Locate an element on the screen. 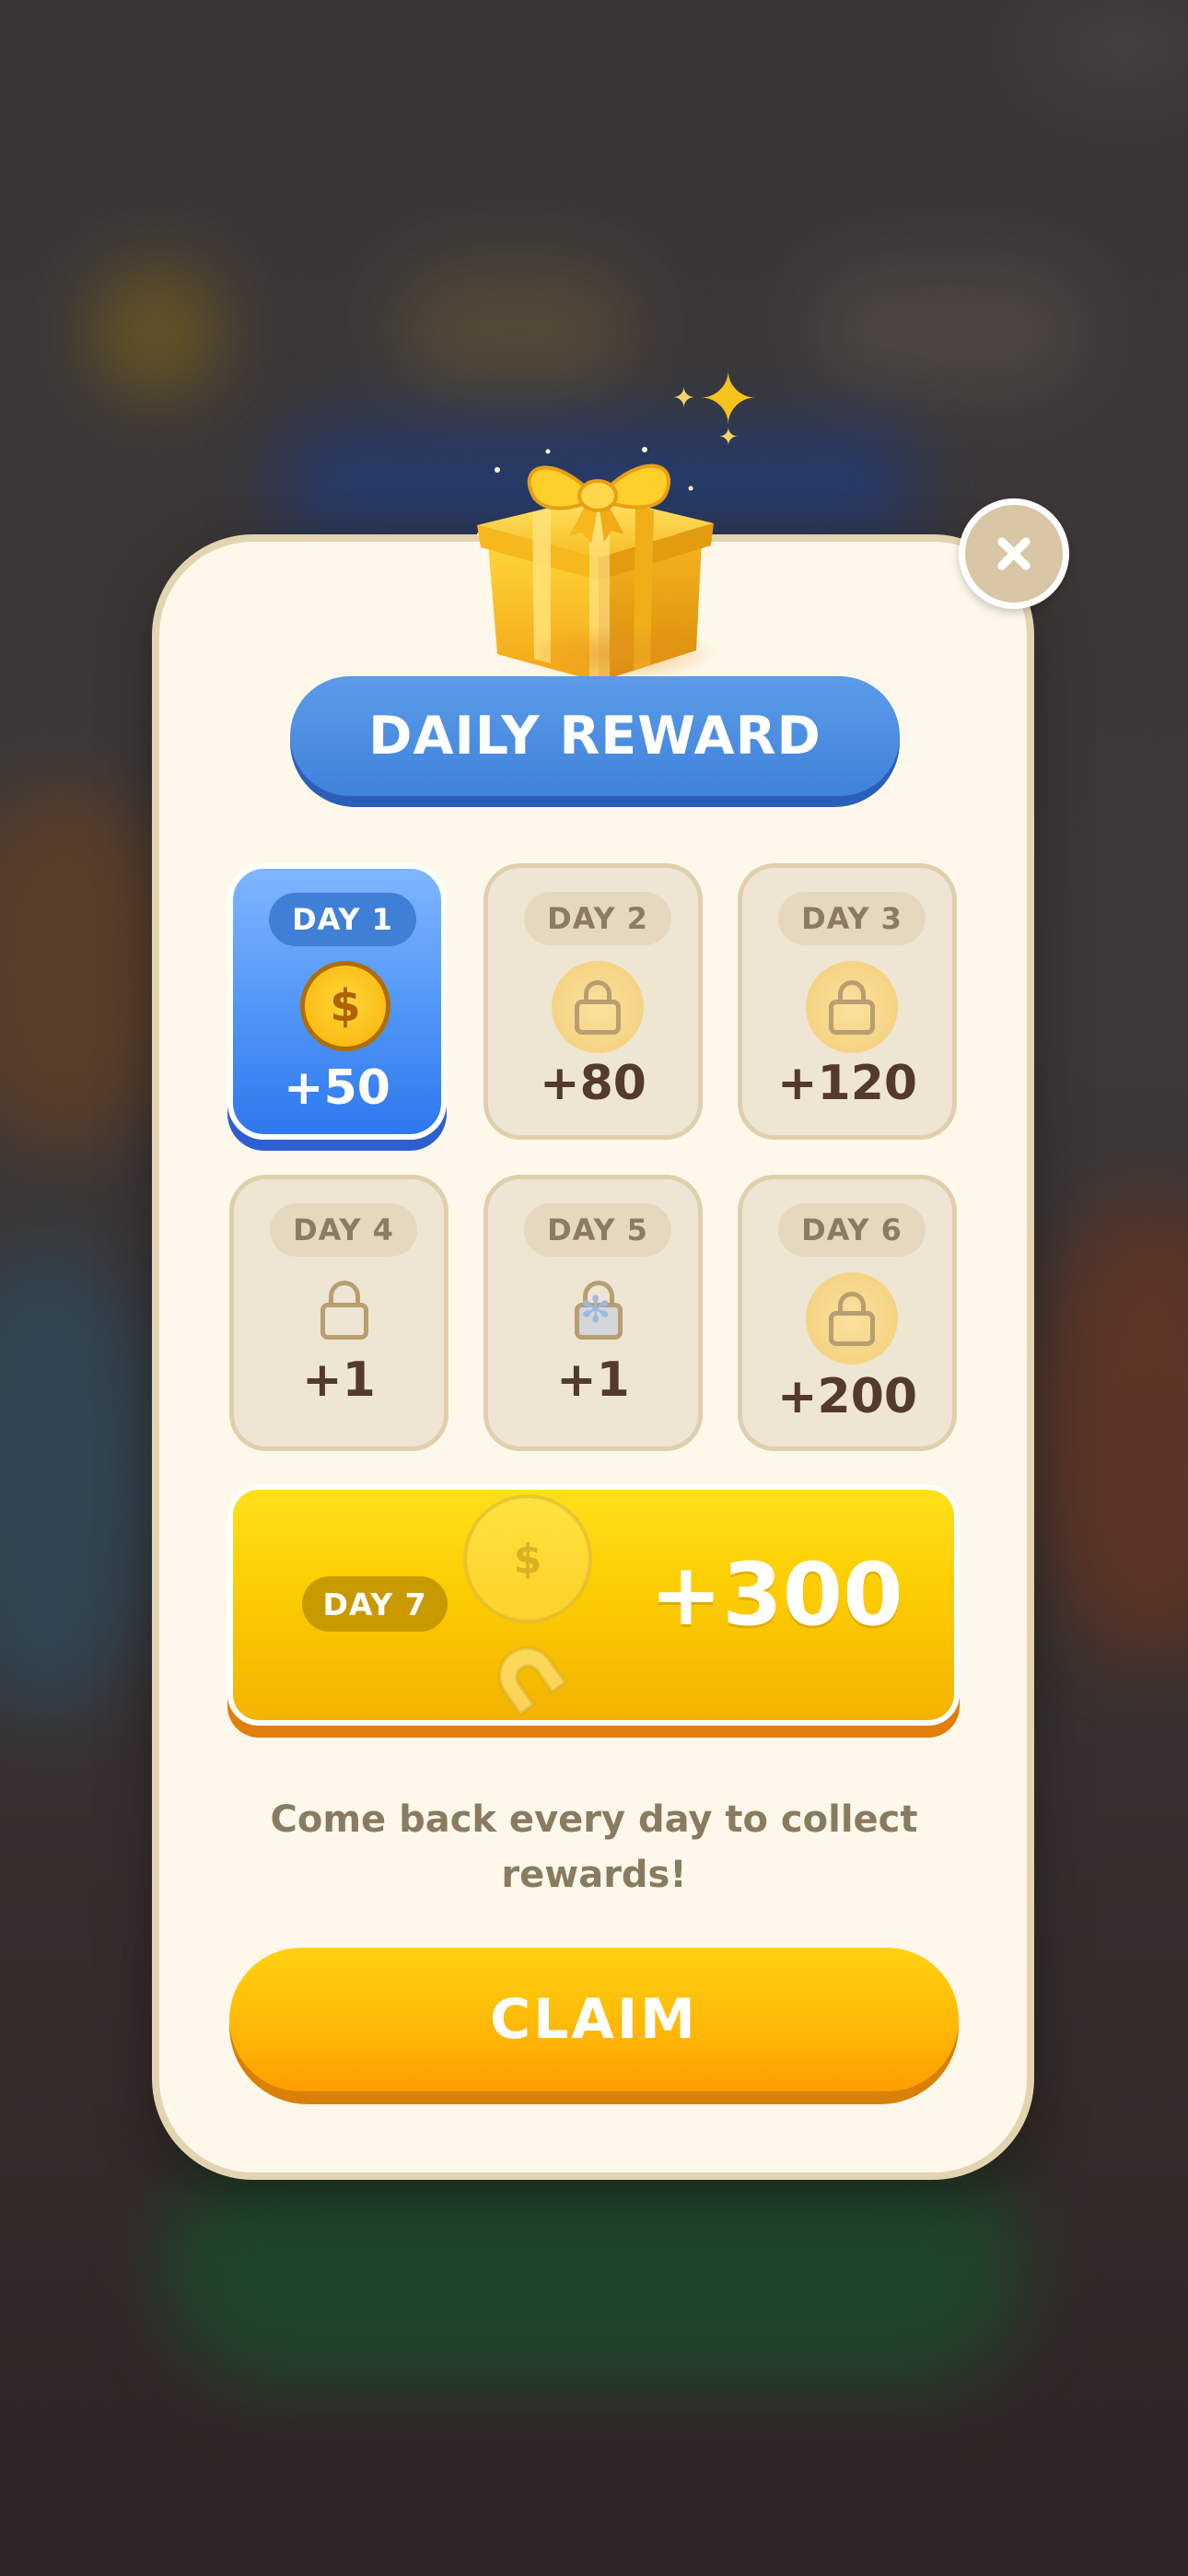  day-card-7: DAY 7 $ +300 is located at coordinates (593, 1611).